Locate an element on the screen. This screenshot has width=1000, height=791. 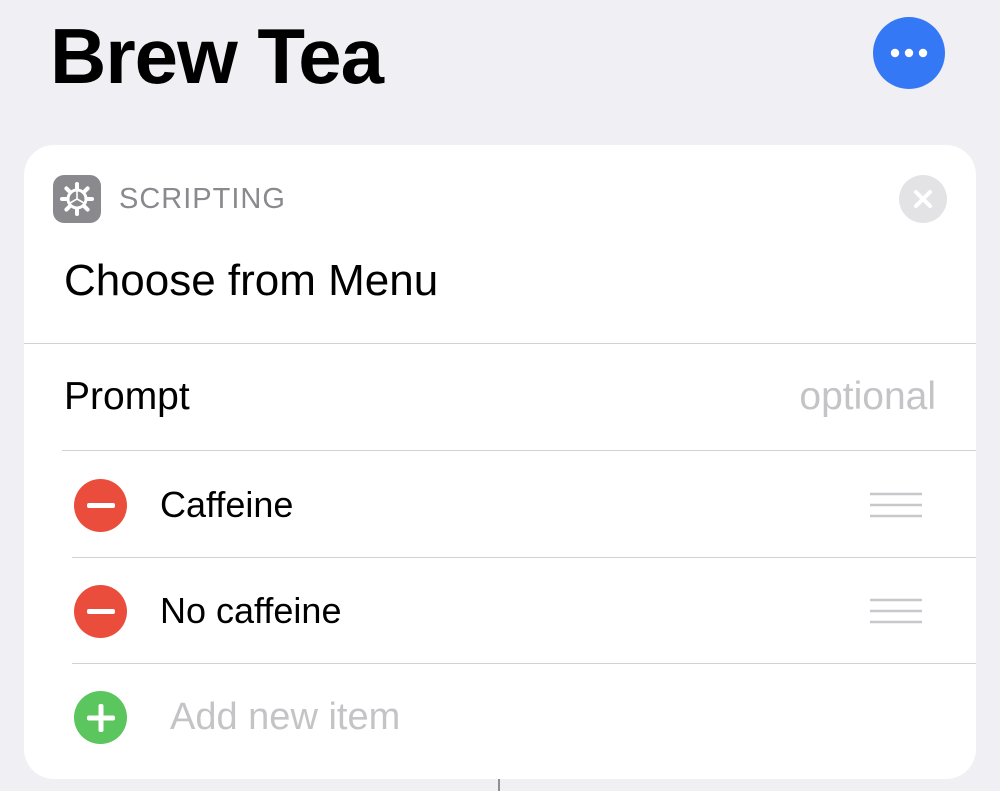
header-divider is located at coordinates (500, 343).